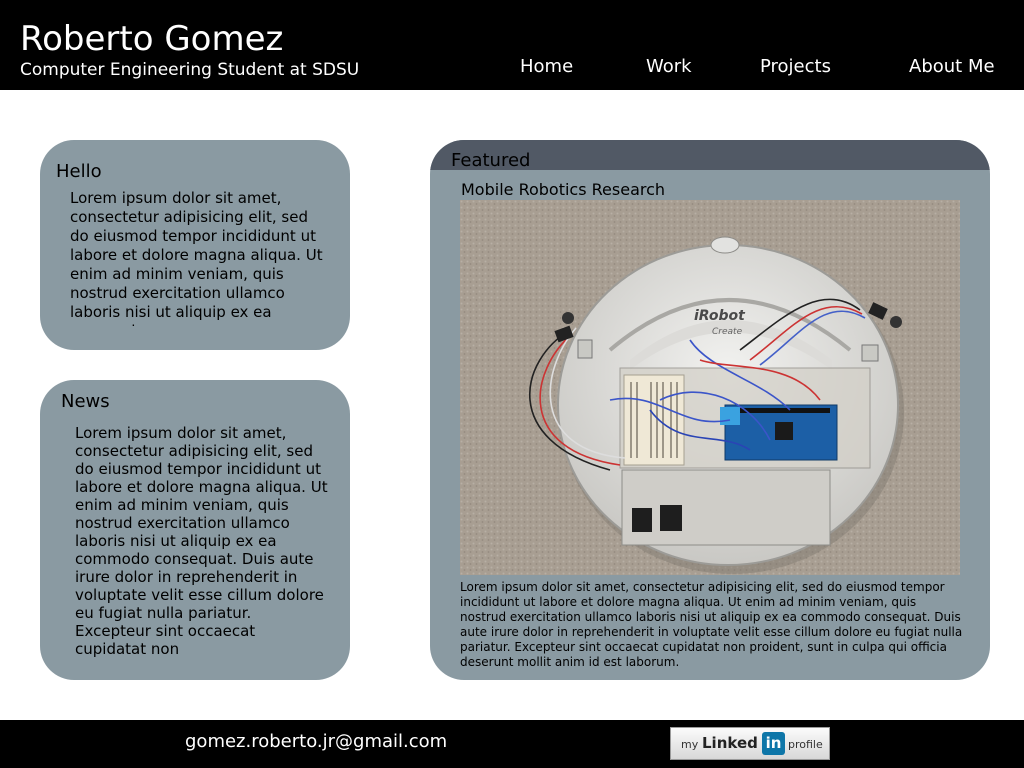 Image resolution: width=1024 pixels, height=768 pixels. I want to click on linkedin-badge-my: my, so click(690, 744).